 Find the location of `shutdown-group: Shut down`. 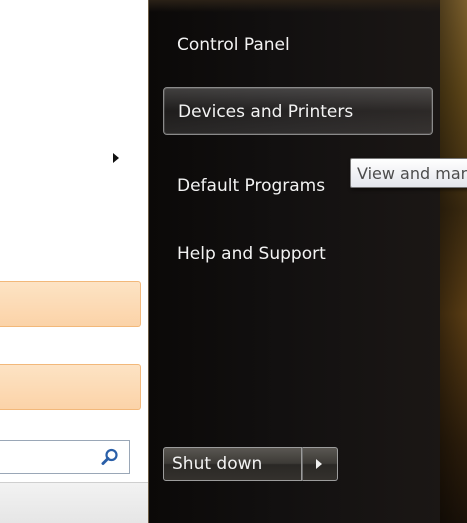

shutdown-group: Shut down is located at coordinates (250, 464).